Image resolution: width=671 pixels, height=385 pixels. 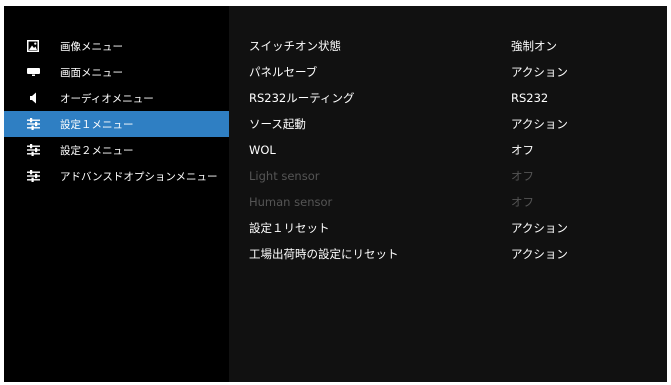 What do you see at coordinates (324, 254) in the screenshot?
I see `setting-name: 工場出荷時の設定にリセット` at bounding box center [324, 254].